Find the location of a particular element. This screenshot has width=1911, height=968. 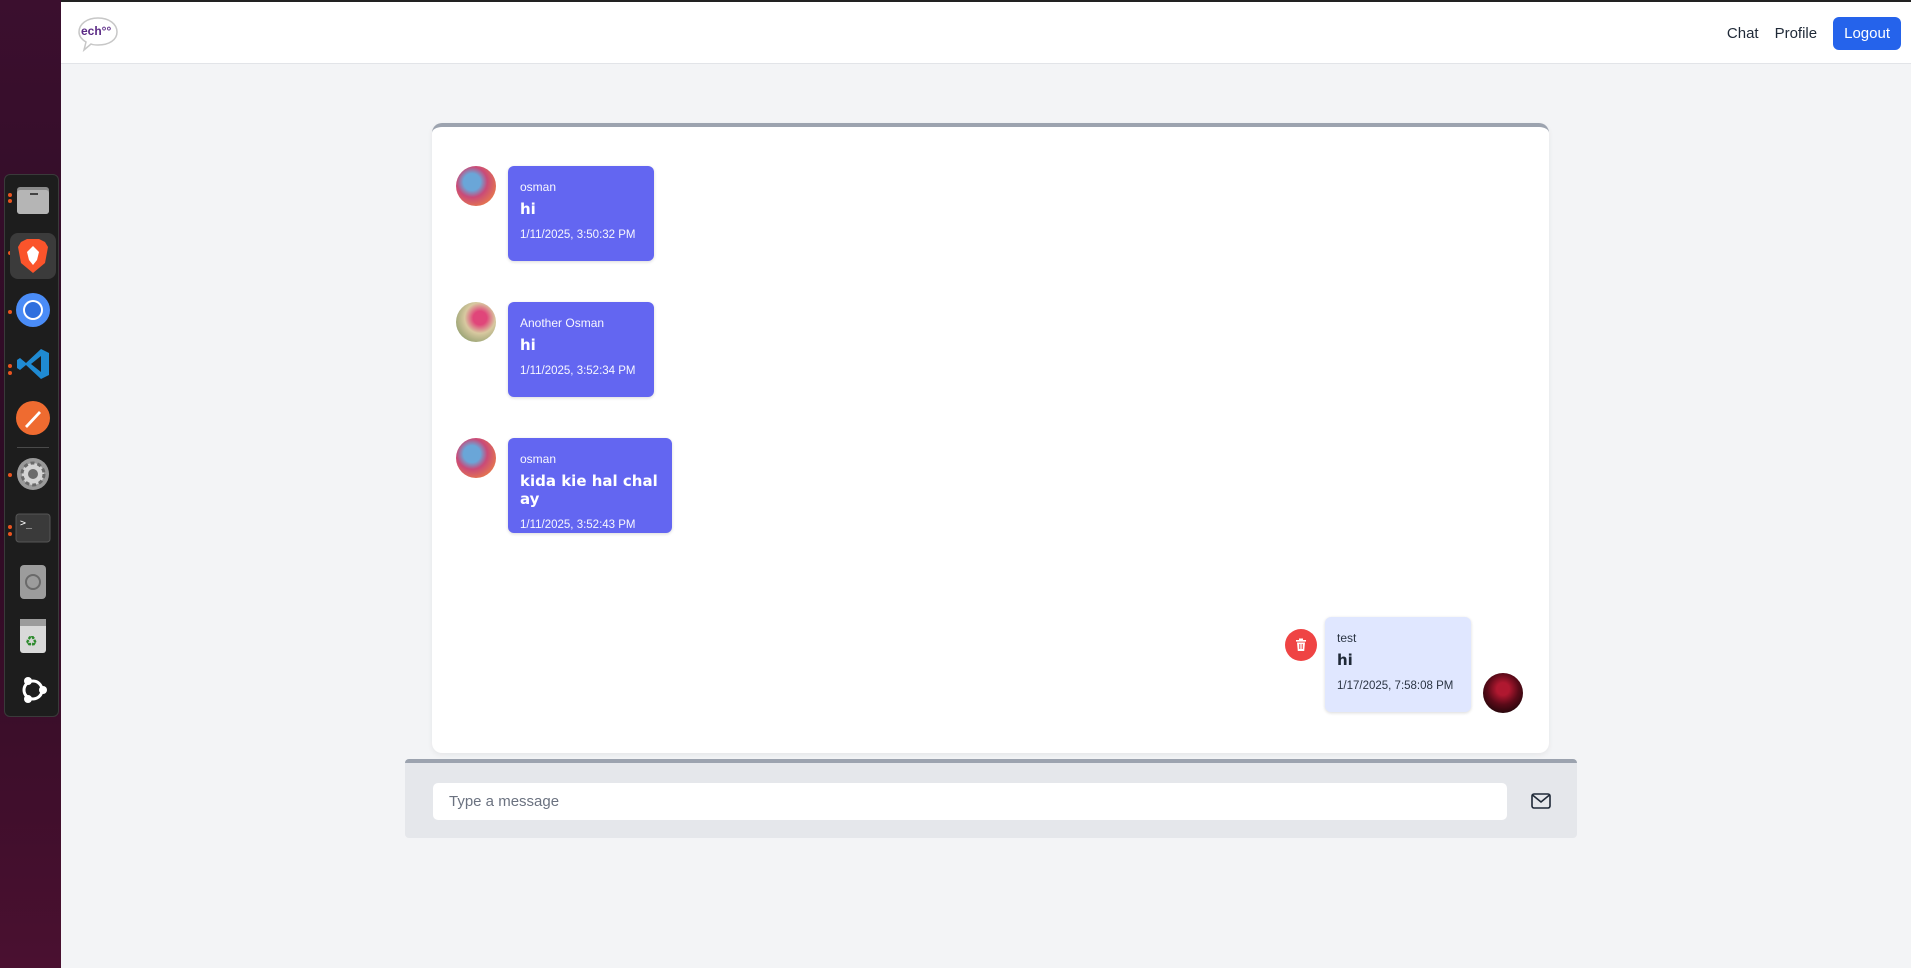

message-timestamp: 1/17/2025, 7:58:08 PM is located at coordinates (1395, 686).